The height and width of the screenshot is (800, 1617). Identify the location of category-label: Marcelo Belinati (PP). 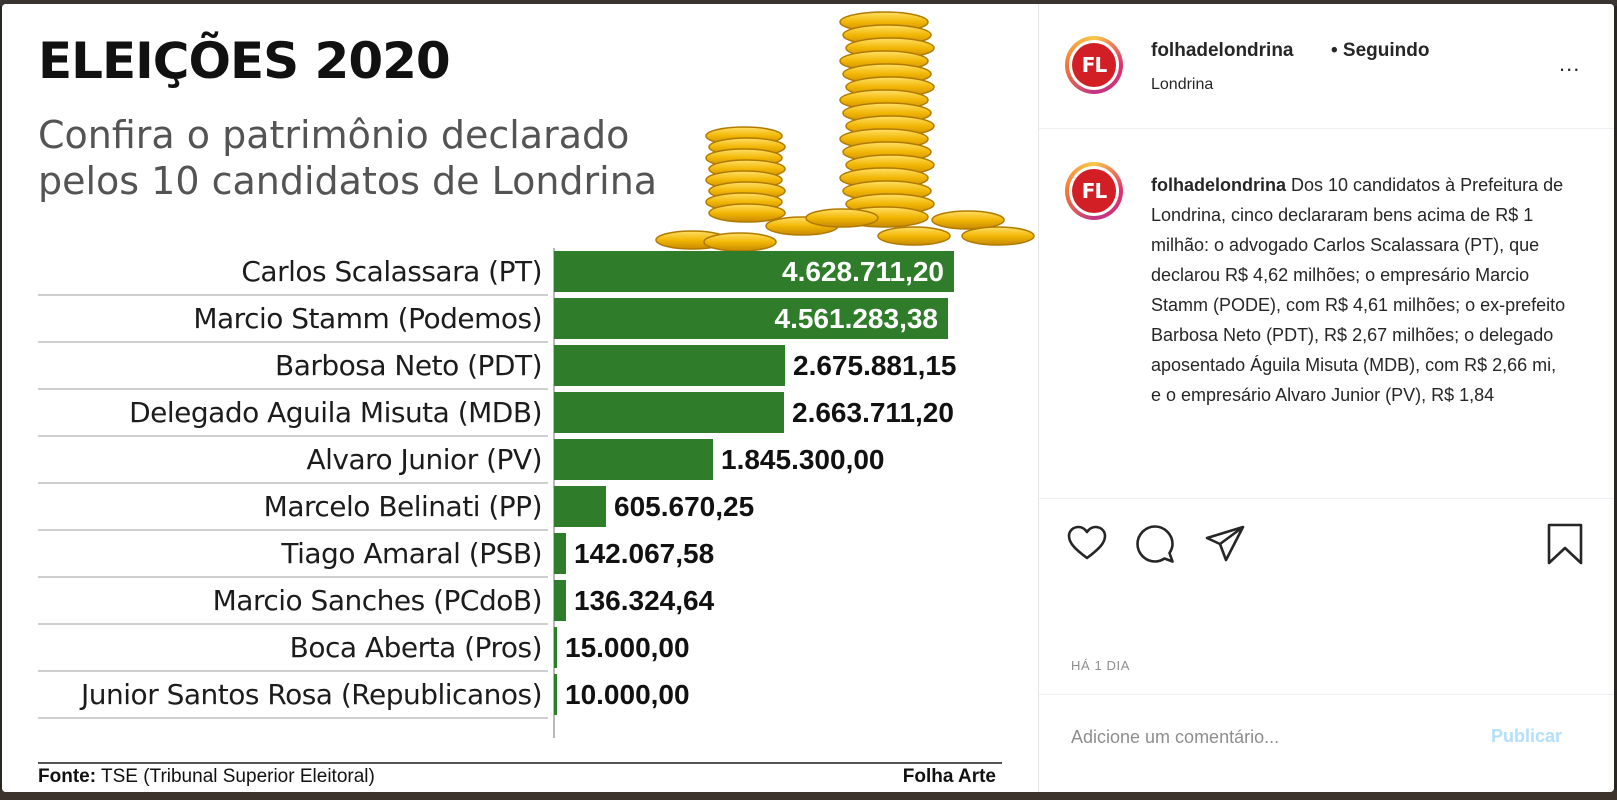
(403, 506).